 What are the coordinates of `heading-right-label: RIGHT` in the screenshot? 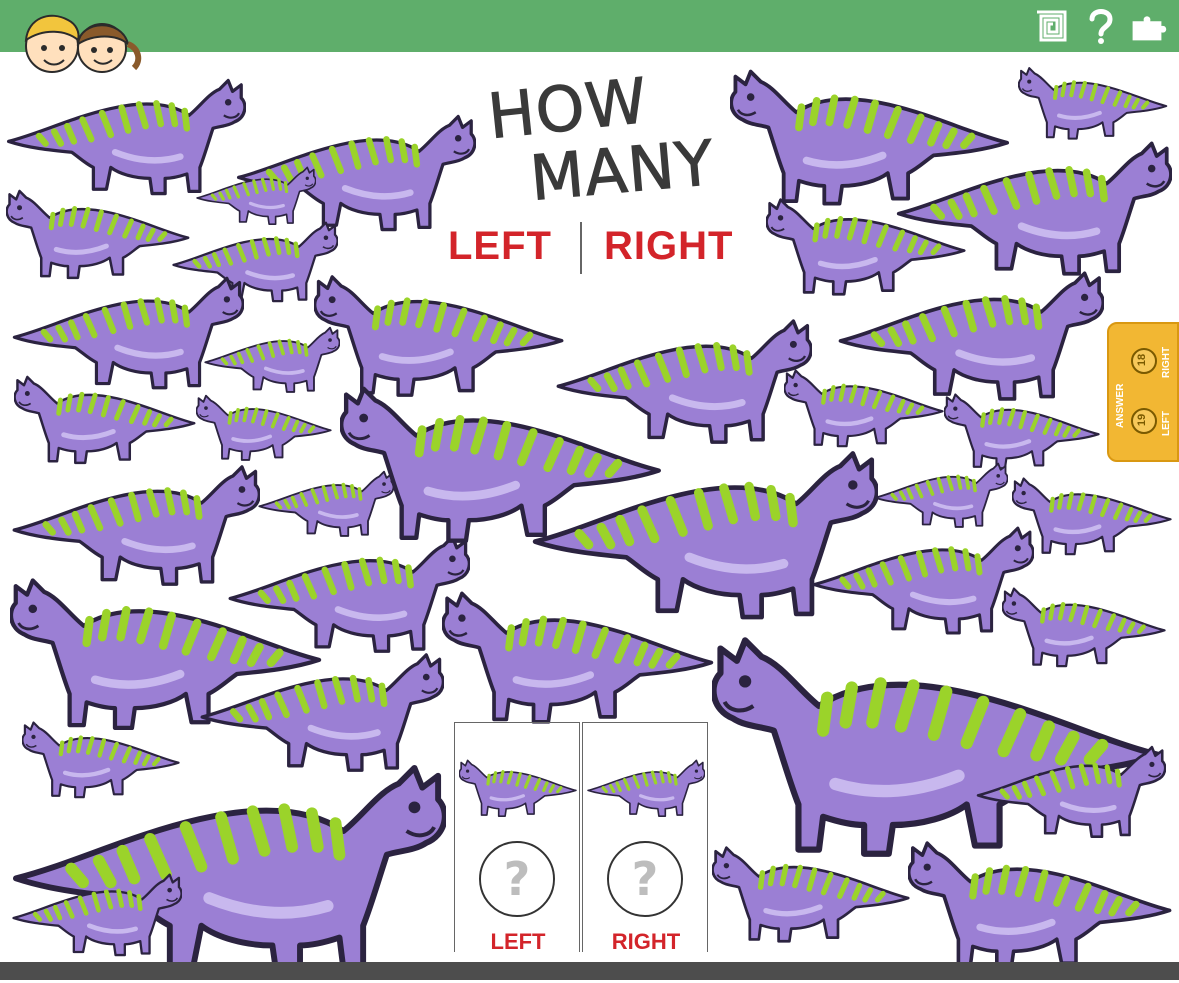 It's located at (669, 246).